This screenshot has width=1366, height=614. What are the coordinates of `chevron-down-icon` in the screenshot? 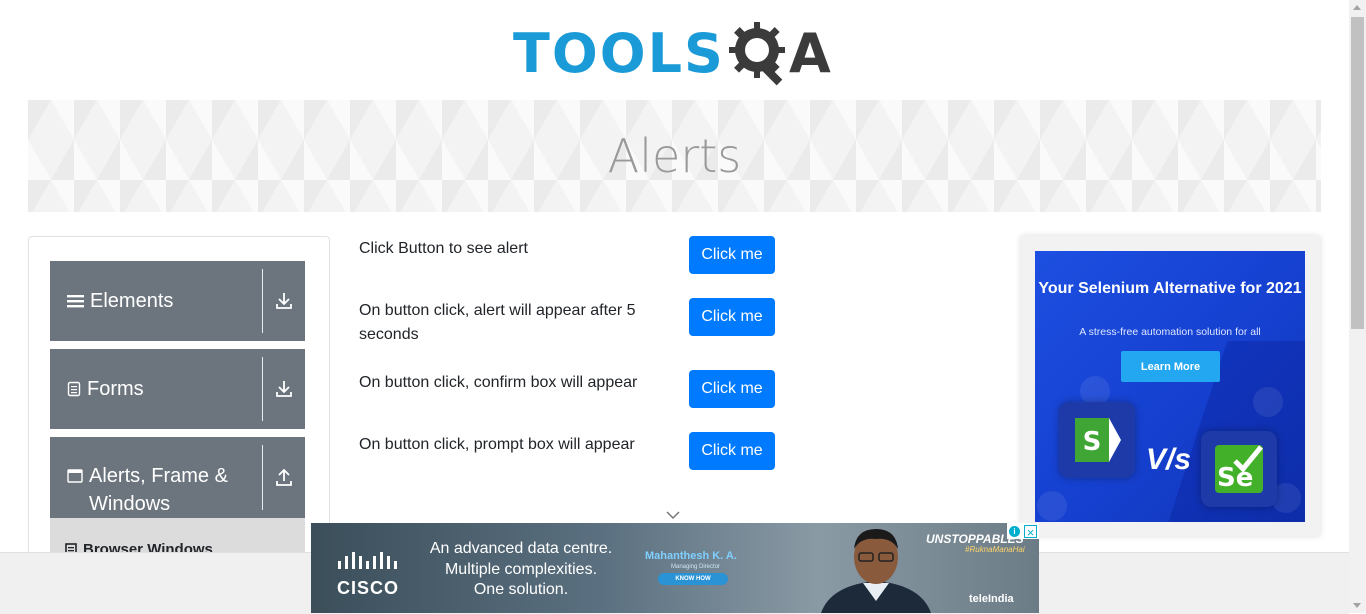 It's located at (673, 514).